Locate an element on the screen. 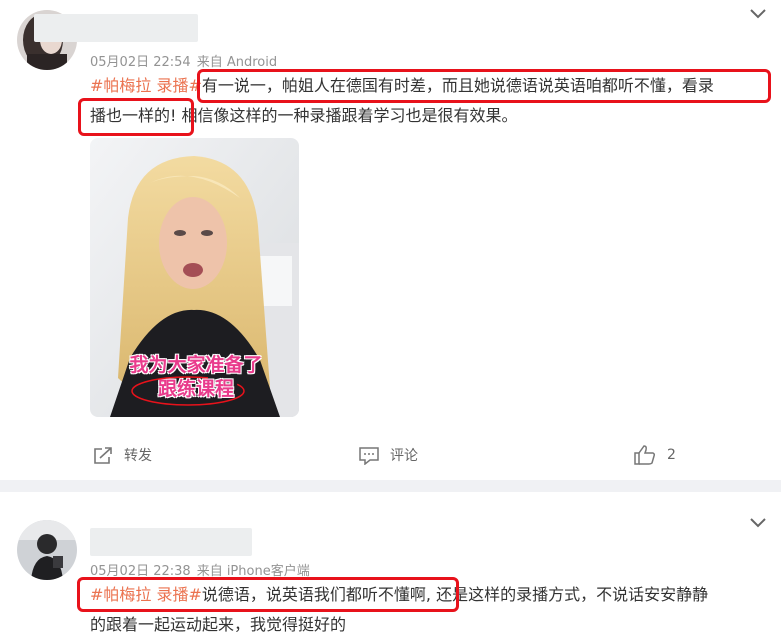 The height and width of the screenshot is (643, 781). like-button: 2 is located at coordinates (654, 455).